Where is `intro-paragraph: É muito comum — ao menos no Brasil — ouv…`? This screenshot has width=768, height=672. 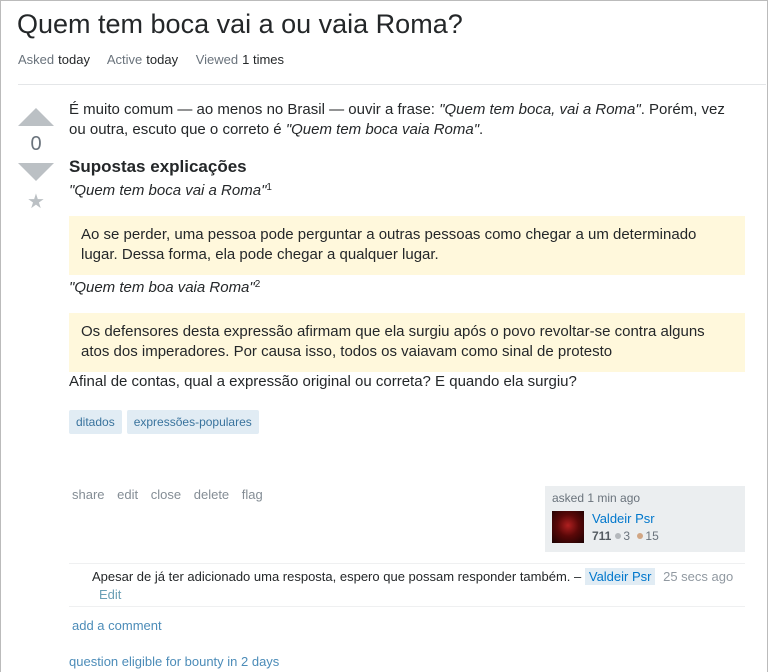 intro-paragraph: É muito comum — ao menos no Brasil — ouv… is located at coordinates (407, 120).